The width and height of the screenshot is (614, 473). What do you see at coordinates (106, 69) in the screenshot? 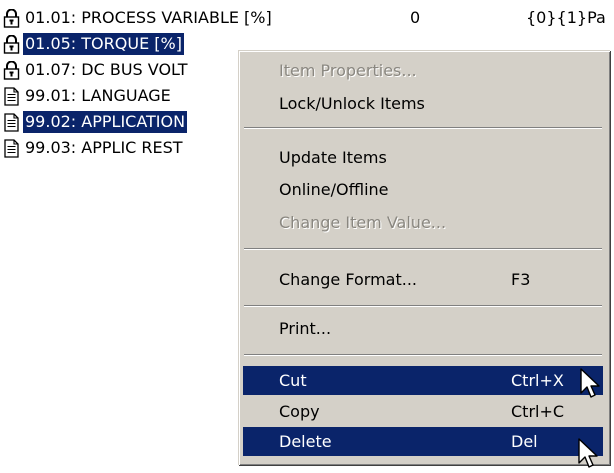
I see `item-label: 01.07: DC BUS VOLT` at bounding box center [106, 69].